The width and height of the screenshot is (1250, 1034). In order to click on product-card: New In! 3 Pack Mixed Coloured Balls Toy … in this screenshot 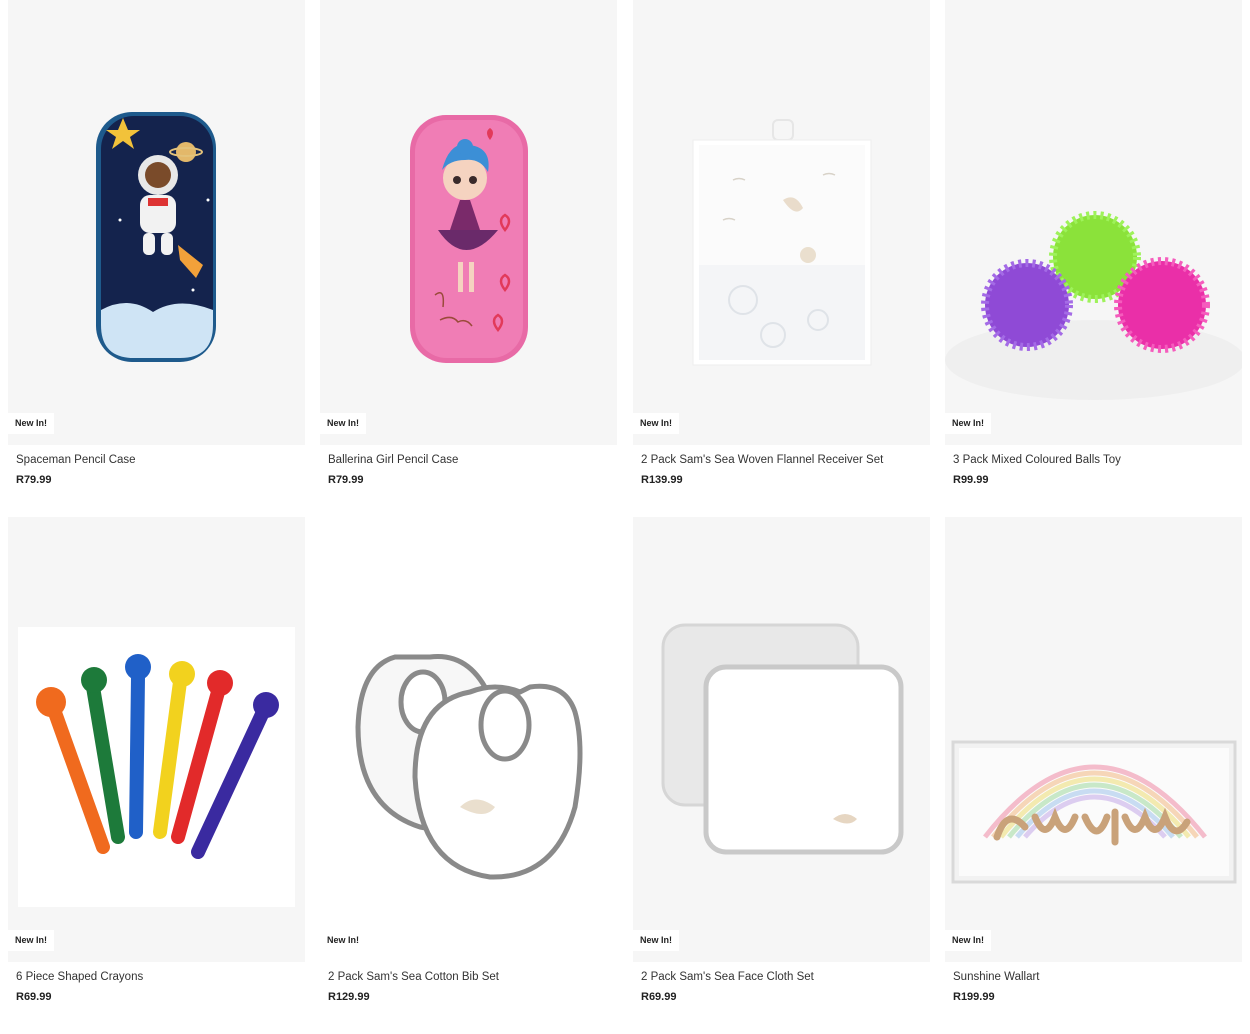, I will do `click(1093, 243)`.